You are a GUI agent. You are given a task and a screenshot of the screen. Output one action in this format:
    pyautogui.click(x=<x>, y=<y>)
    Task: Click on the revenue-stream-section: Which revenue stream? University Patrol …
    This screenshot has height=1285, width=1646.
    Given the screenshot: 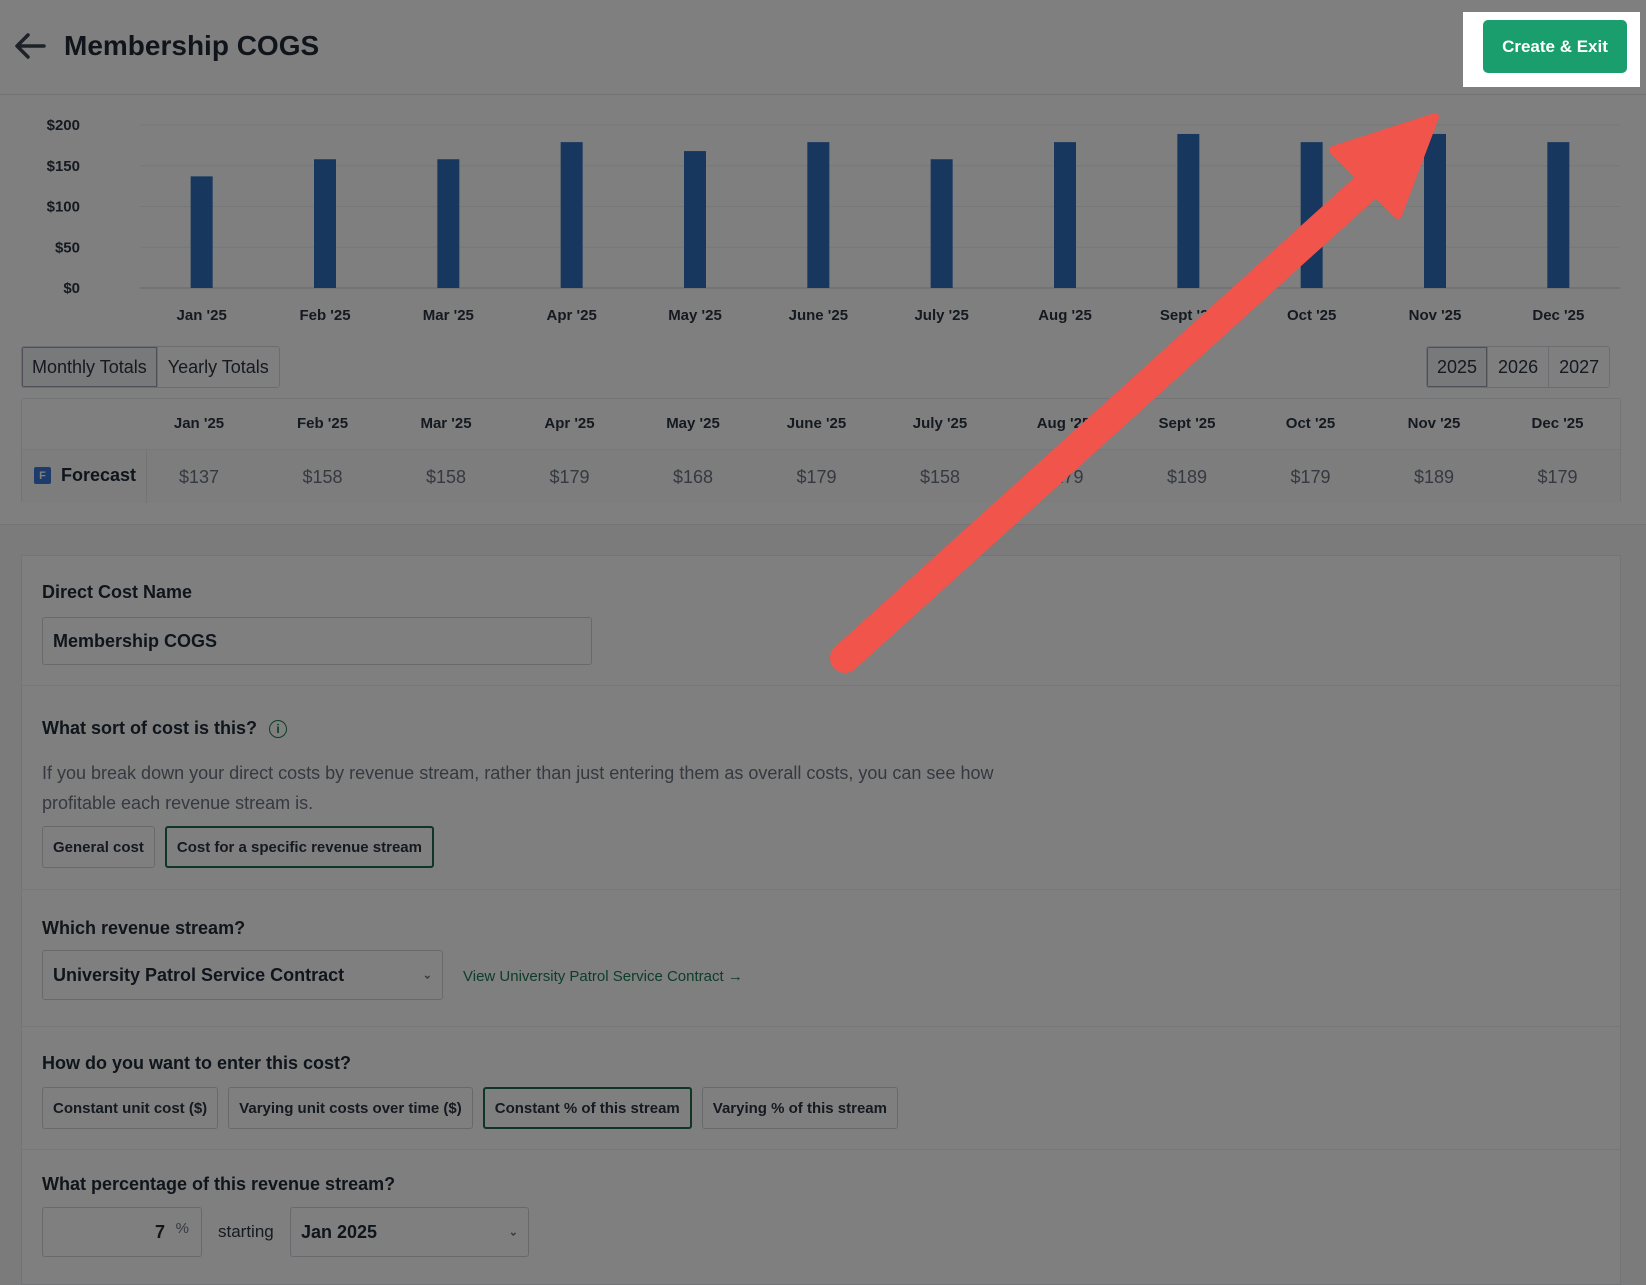 What is the action you would take?
    pyautogui.click(x=821, y=958)
    